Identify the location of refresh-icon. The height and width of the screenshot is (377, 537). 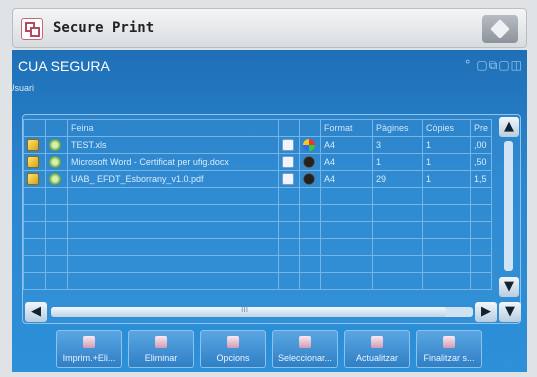
(377, 342).